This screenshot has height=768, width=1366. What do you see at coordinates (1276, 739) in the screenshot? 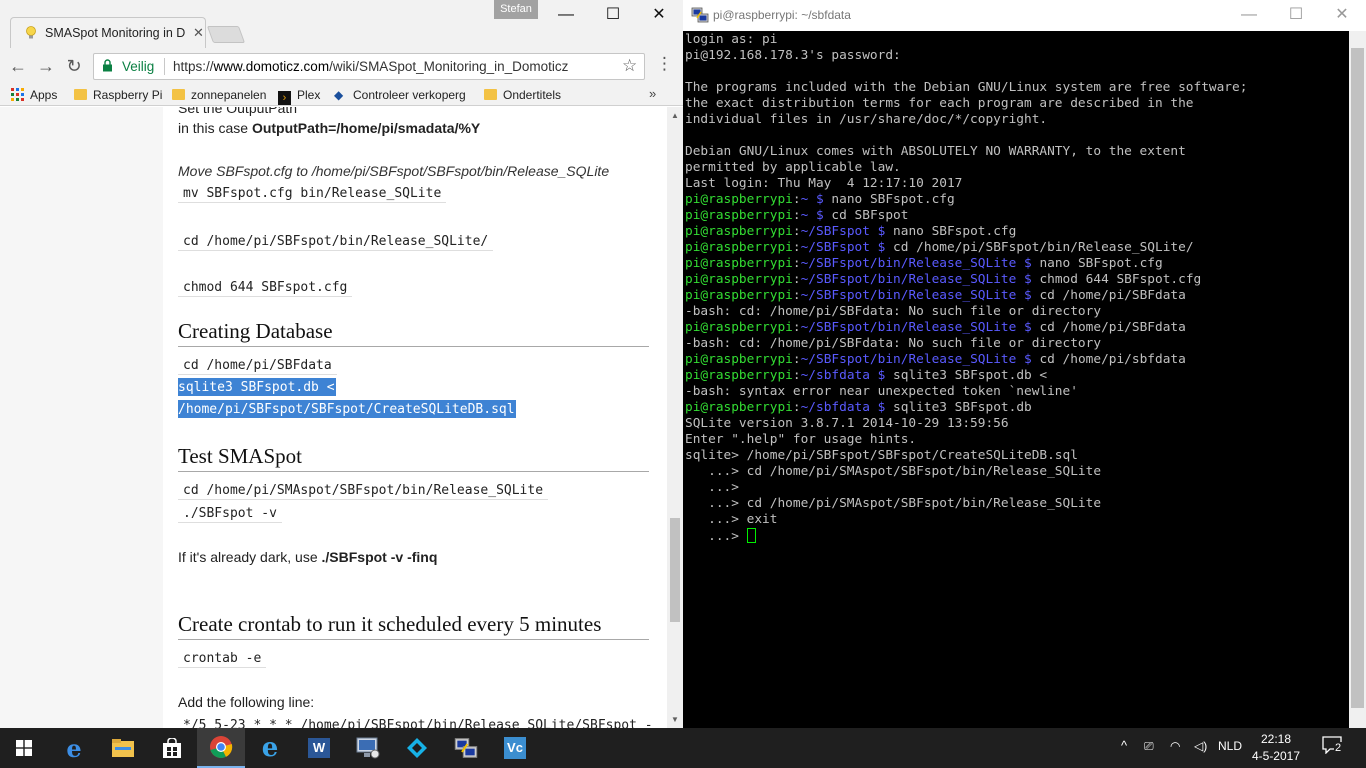
I see `clock-time: 22:18` at bounding box center [1276, 739].